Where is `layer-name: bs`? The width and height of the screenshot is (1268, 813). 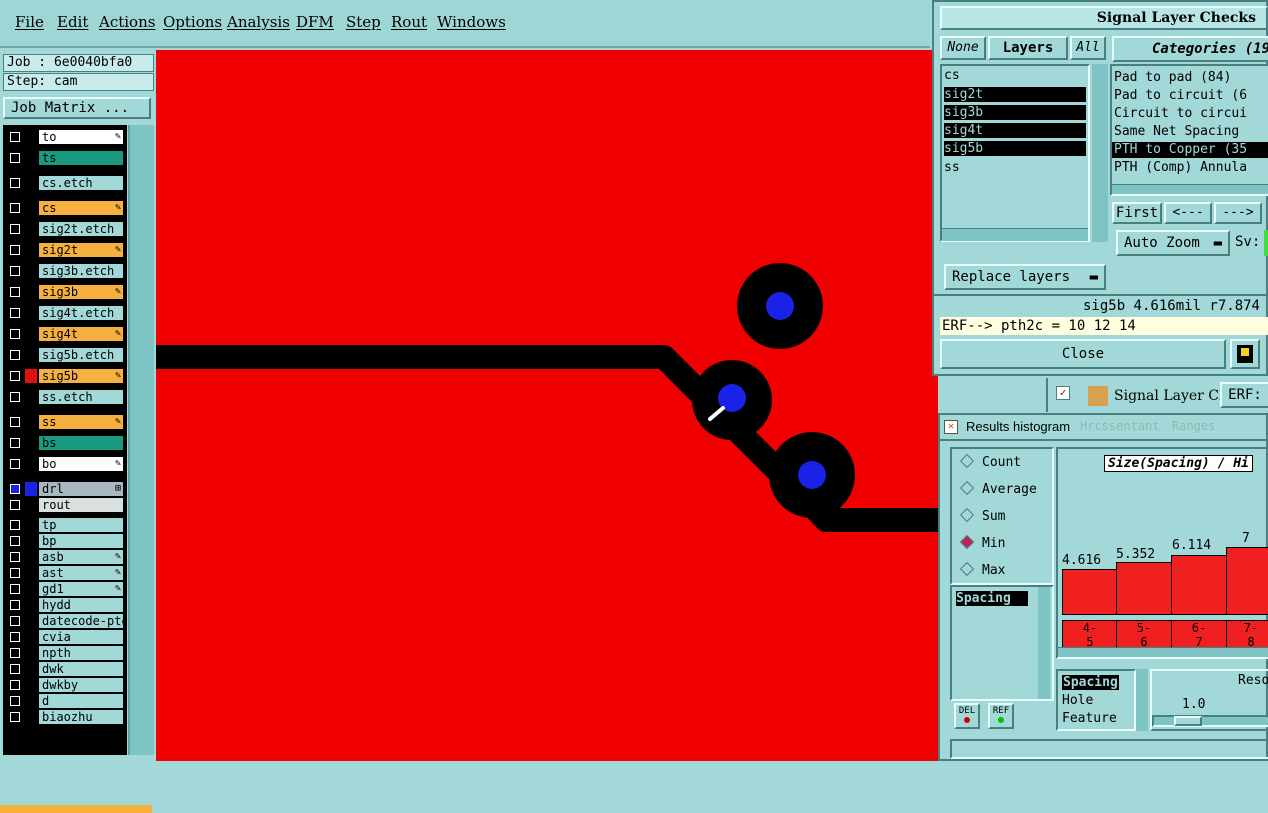 layer-name: bs is located at coordinates (81, 443).